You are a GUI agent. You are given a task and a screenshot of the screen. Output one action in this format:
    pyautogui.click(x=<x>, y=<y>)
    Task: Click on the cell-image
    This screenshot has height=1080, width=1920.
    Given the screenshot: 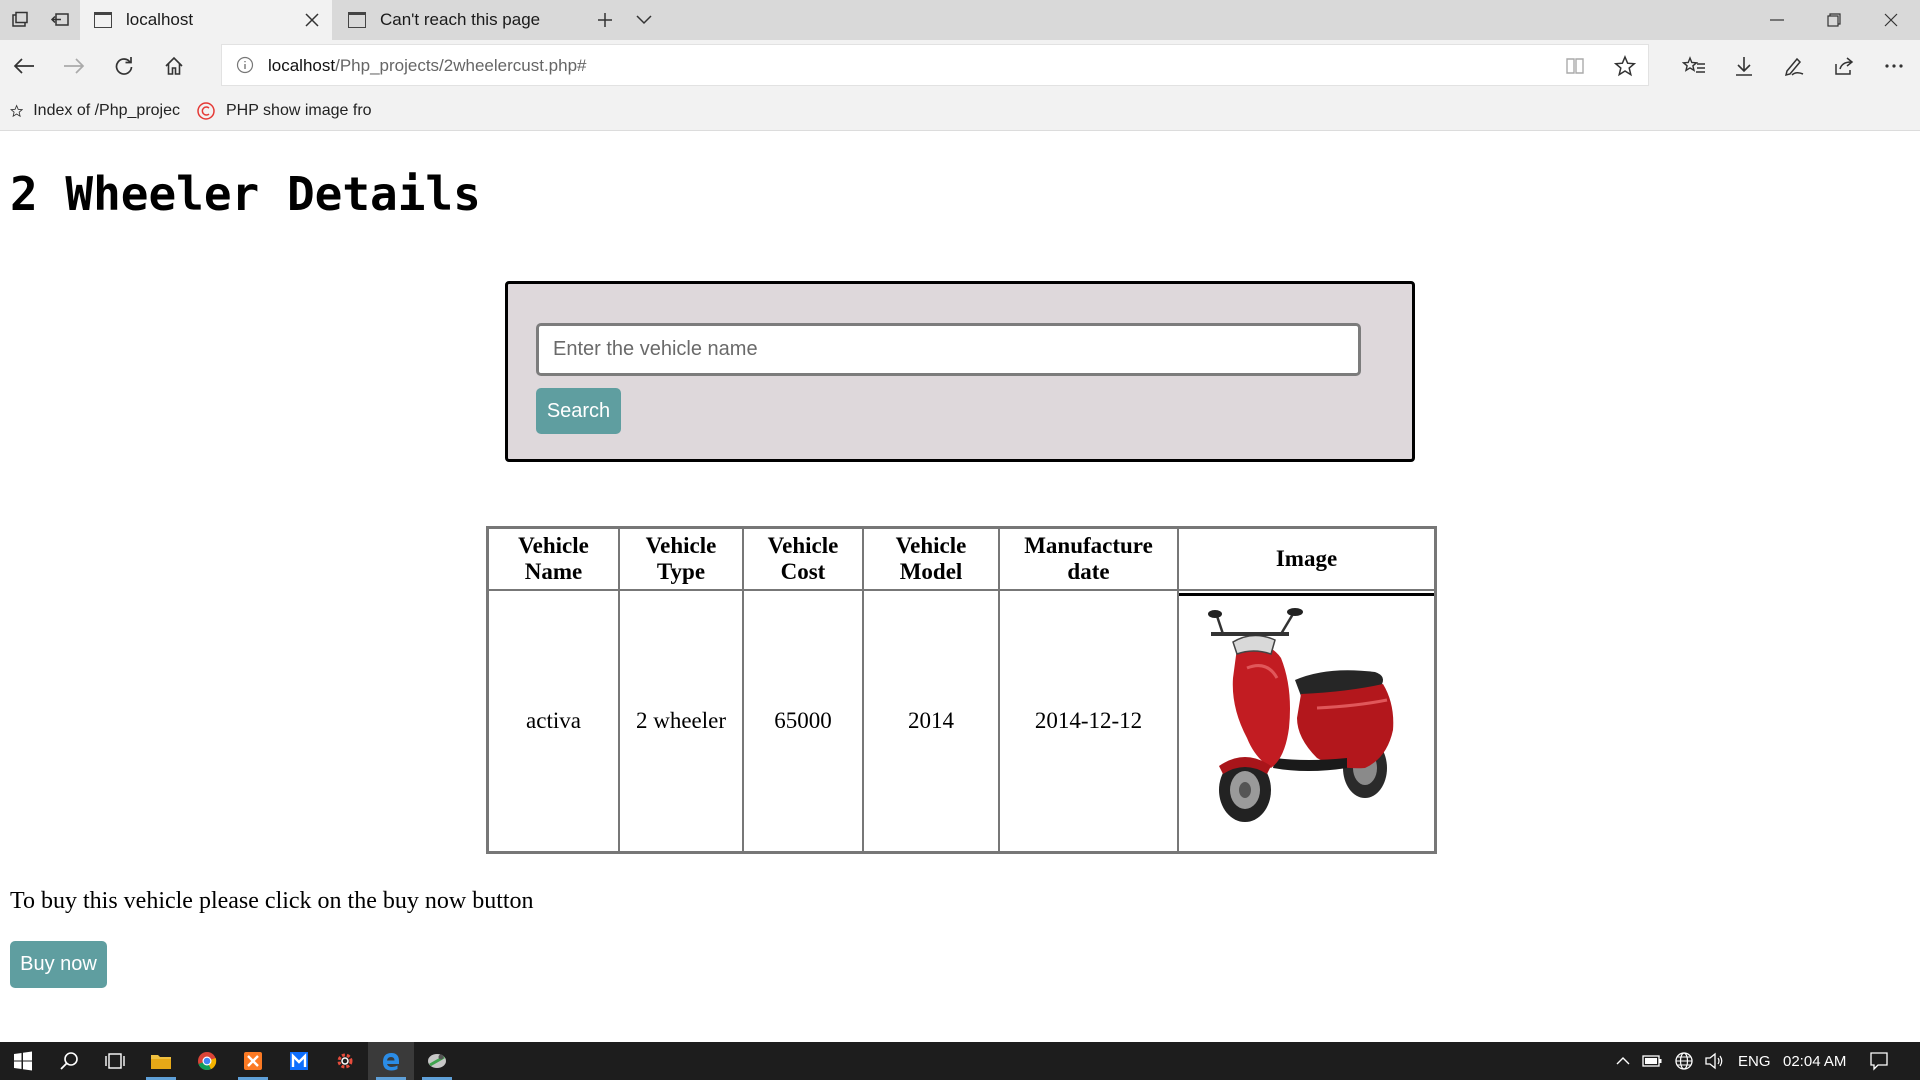 What is the action you would take?
    pyautogui.click(x=1306, y=721)
    